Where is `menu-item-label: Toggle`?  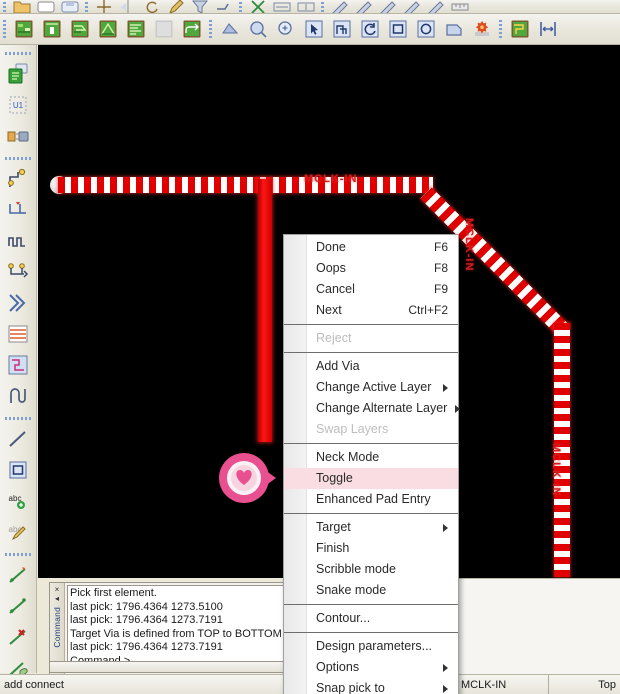
menu-item-label: Toggle is located at coordinates (334, 478).